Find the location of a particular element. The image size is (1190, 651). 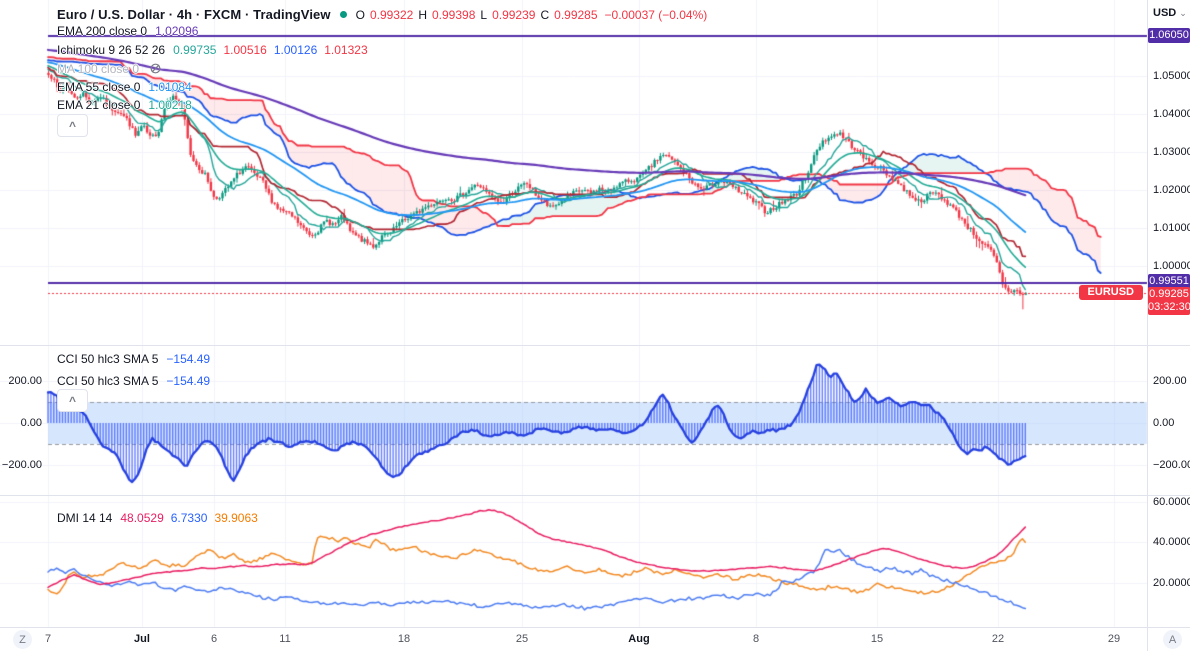

axis-tick-label: 1.02000 is located at coordinates (1171, 190).